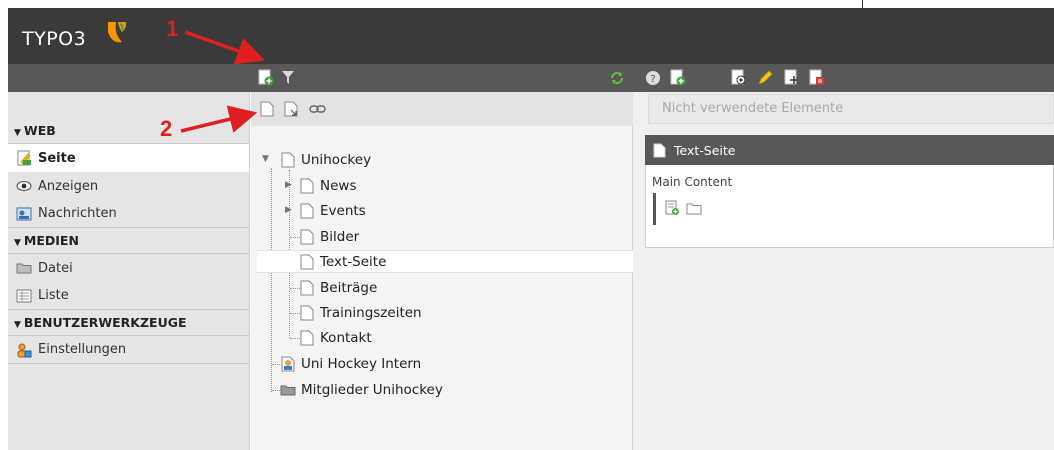 The height and width of the screenshot is (450, 1054). I want to click on section-medien: ▼ MEDIEN, so click(128, 241).